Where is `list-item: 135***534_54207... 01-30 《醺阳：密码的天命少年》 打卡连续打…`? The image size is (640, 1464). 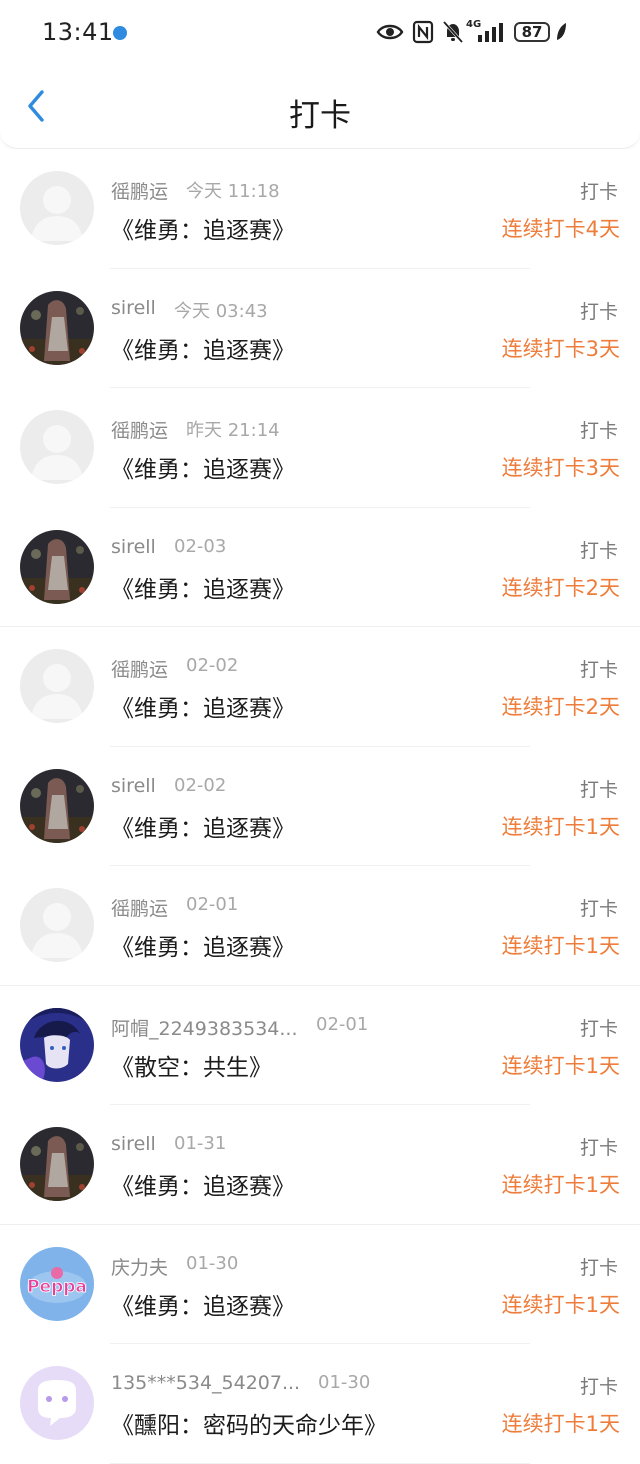
list-item: 135***534_54207... 01-30 《醺阳：密码的天命少年》 打卡连续打… is located at coordinates (320, 1404).